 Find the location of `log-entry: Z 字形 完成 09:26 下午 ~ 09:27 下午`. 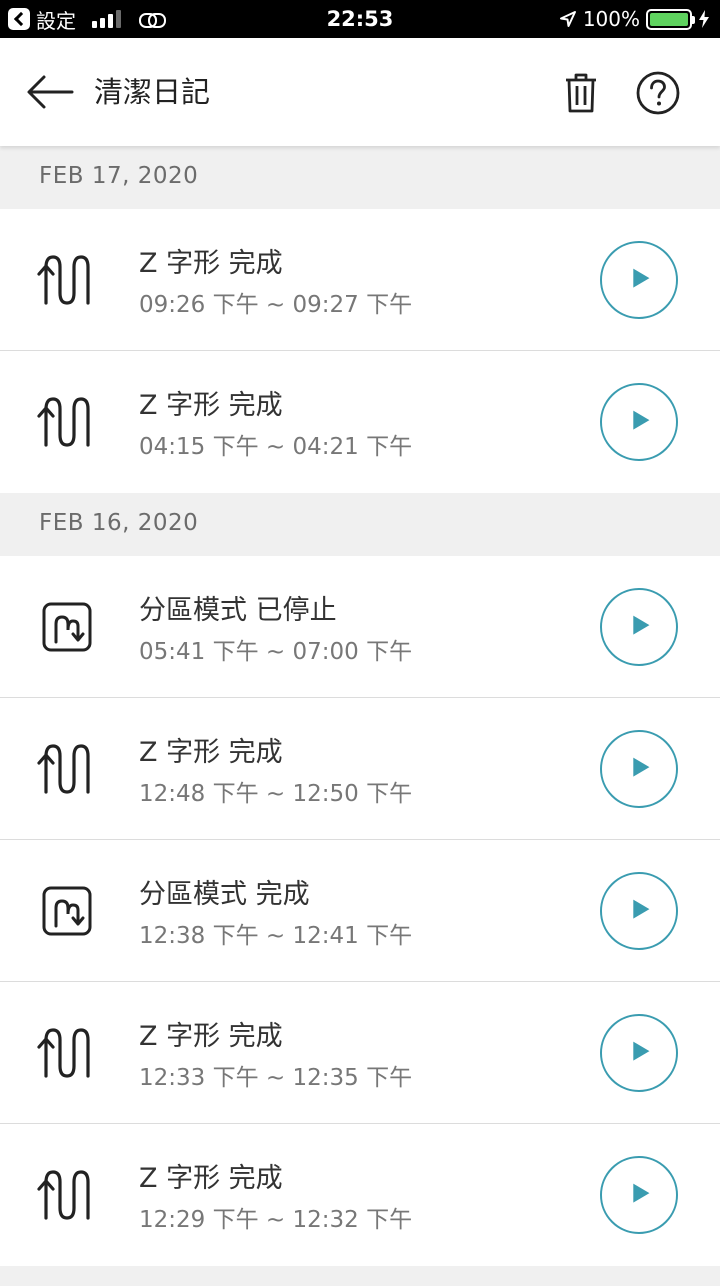

log-entry: Z 字形 完成 09:26 下午 ~ 09:27 下午 is located at coordinates (360, 280).